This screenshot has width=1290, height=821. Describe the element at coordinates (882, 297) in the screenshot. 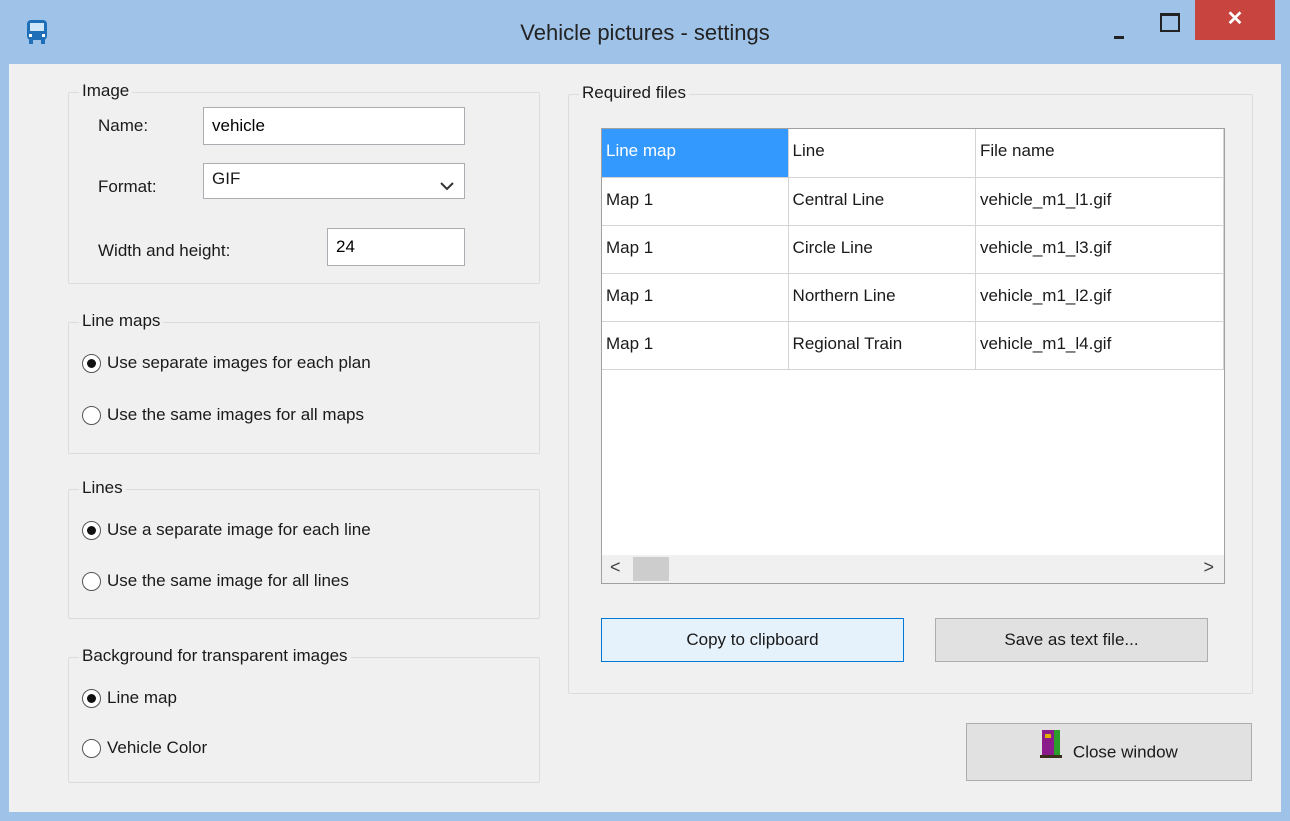

I see `table-cell: Northern Line` at that location.